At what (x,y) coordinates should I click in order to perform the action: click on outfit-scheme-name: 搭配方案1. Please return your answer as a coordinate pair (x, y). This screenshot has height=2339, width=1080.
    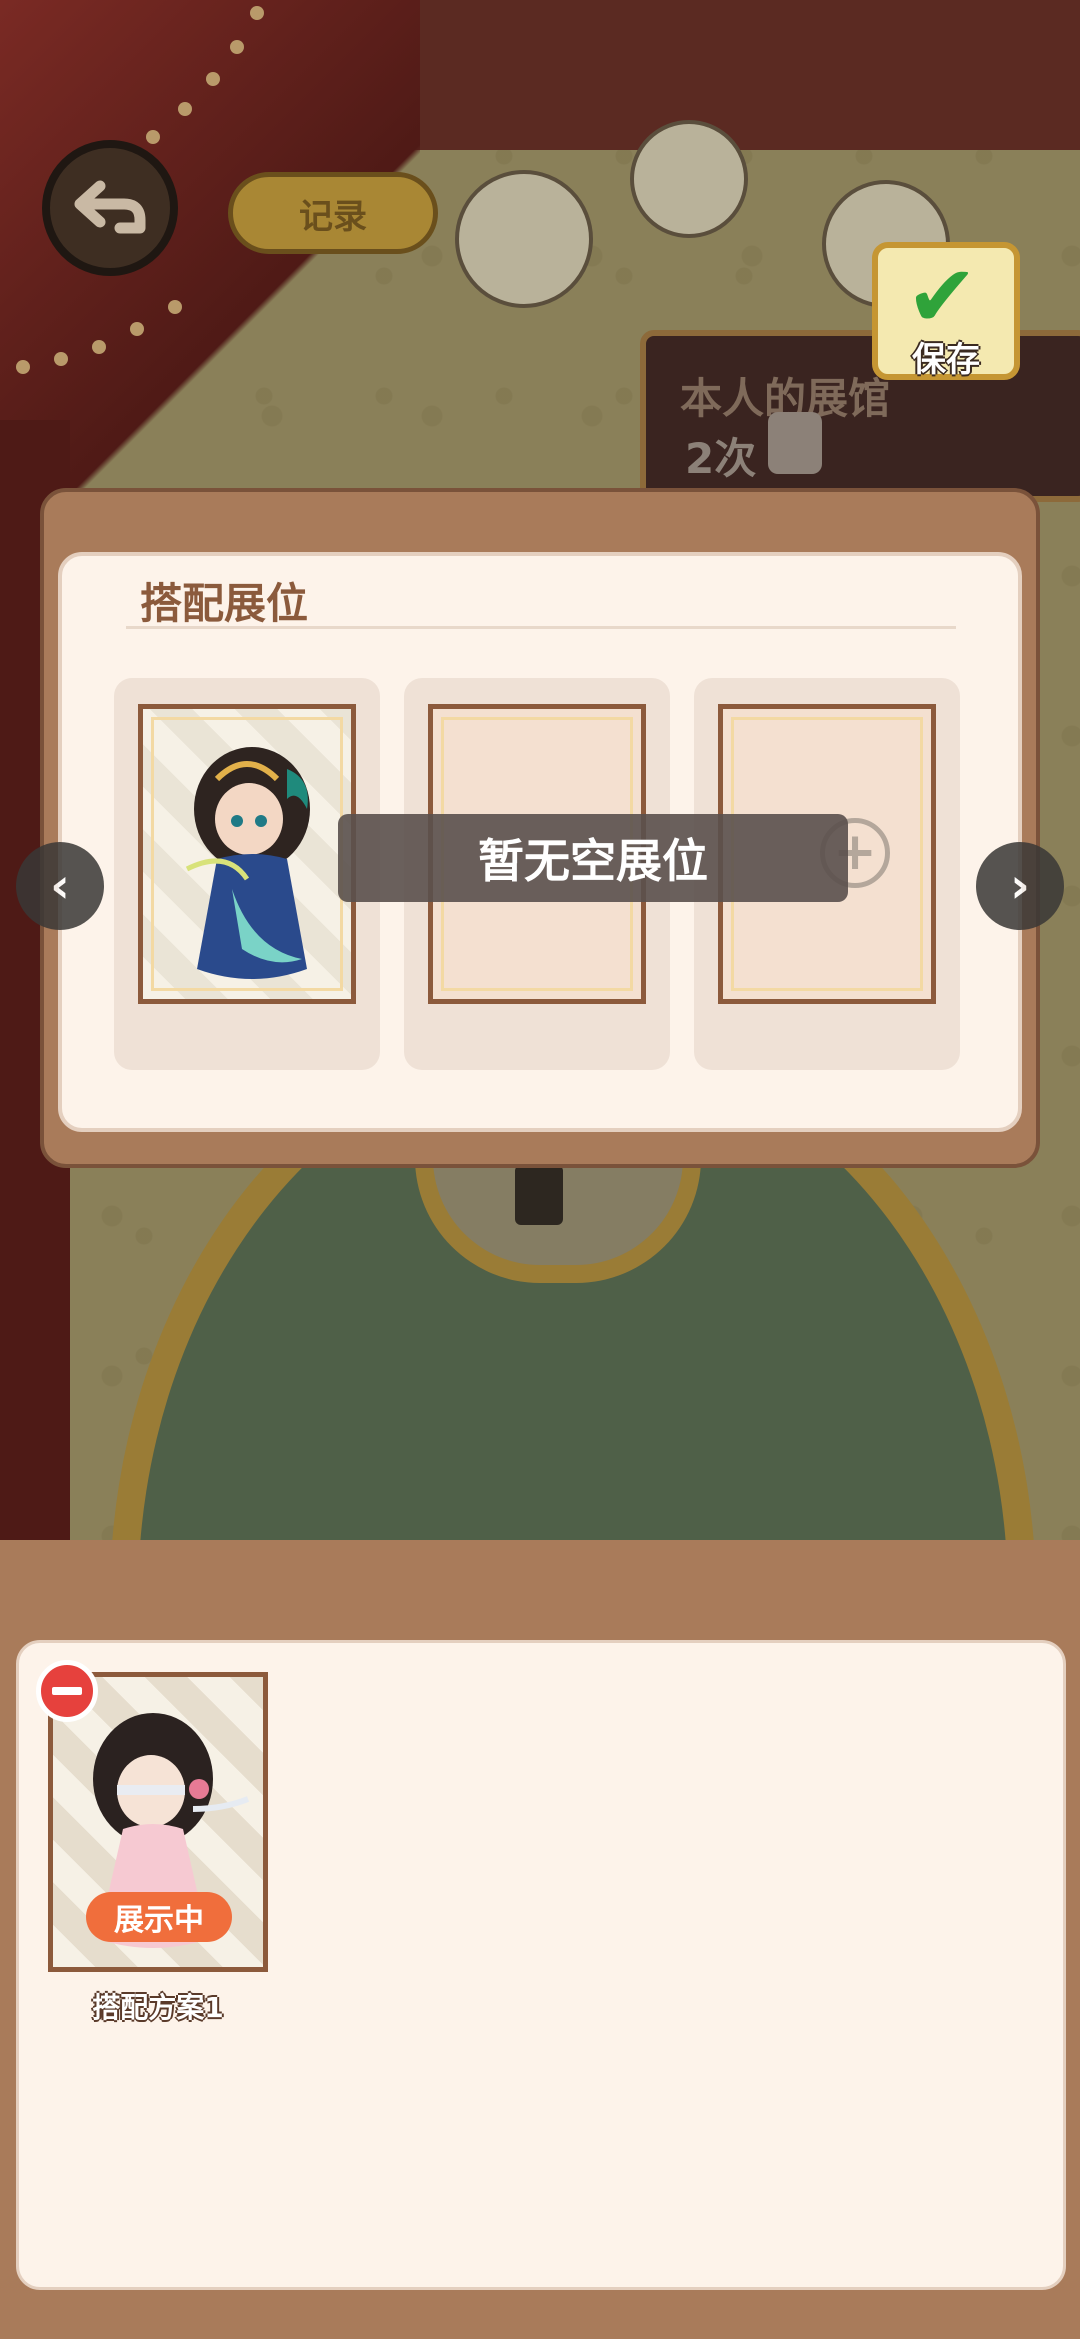
    Looking at the image, I should click on (158, 2007).